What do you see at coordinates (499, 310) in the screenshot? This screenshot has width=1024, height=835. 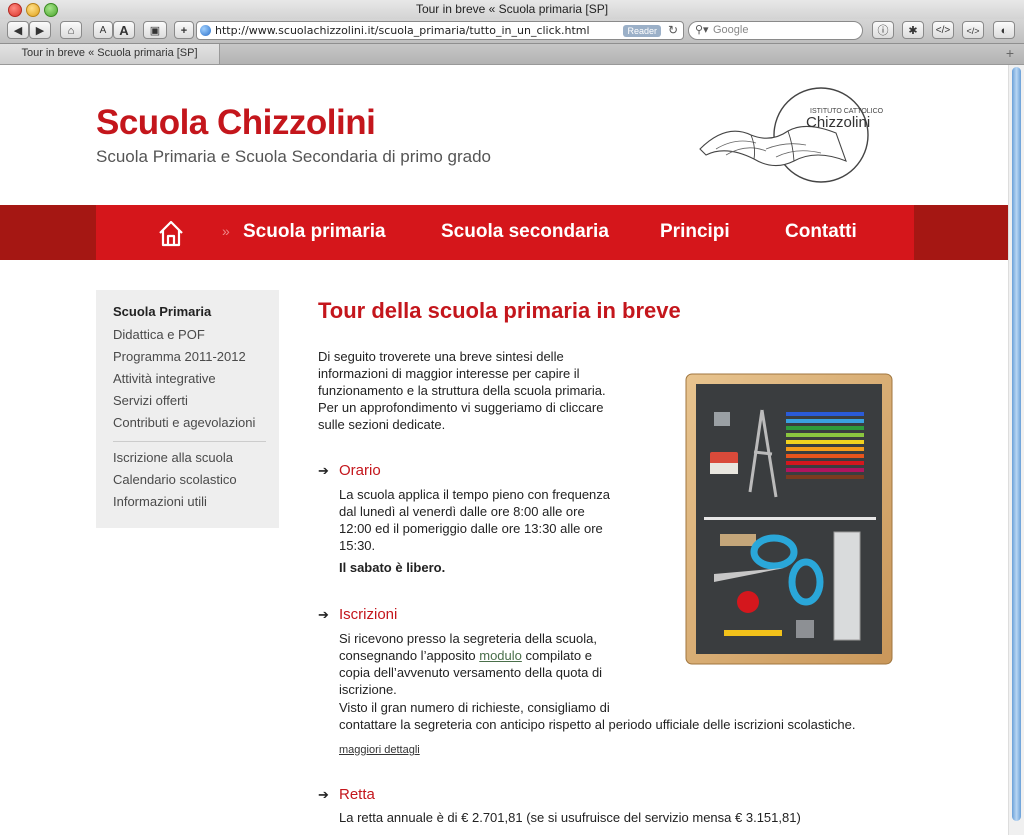 I see `page-heading: Tour della scuola primaria in breve` at bounding box center [499, 310].